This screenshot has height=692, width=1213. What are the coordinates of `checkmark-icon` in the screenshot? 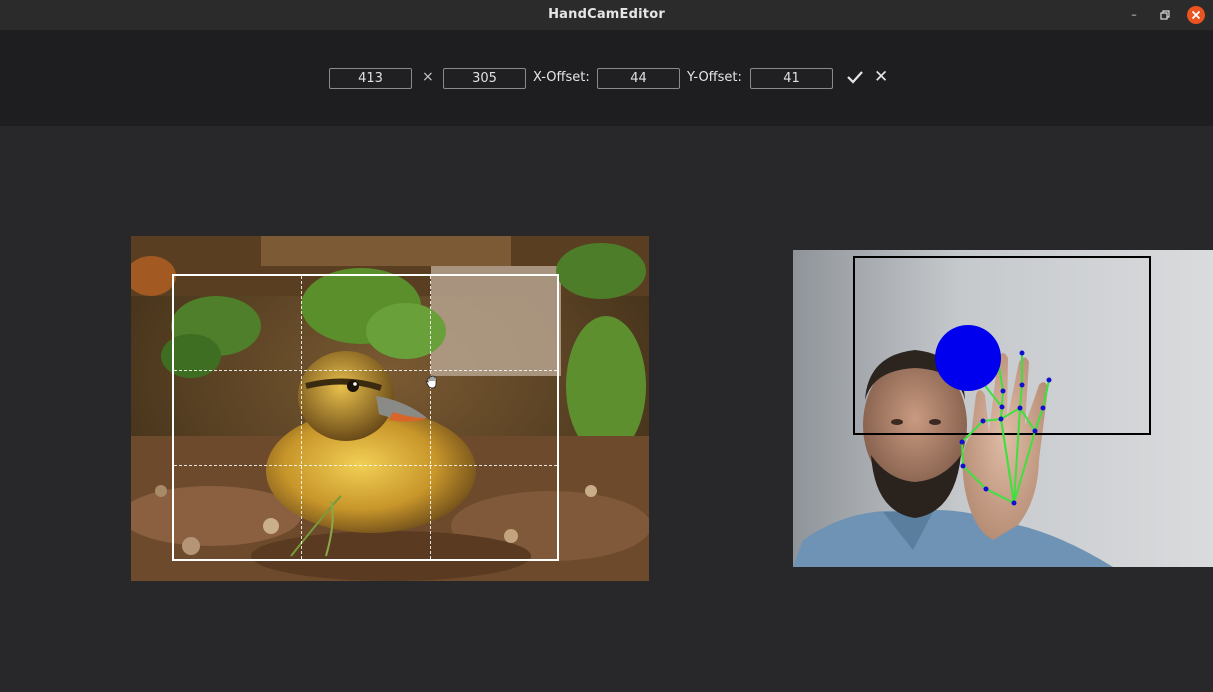 It's located at (855, 77).